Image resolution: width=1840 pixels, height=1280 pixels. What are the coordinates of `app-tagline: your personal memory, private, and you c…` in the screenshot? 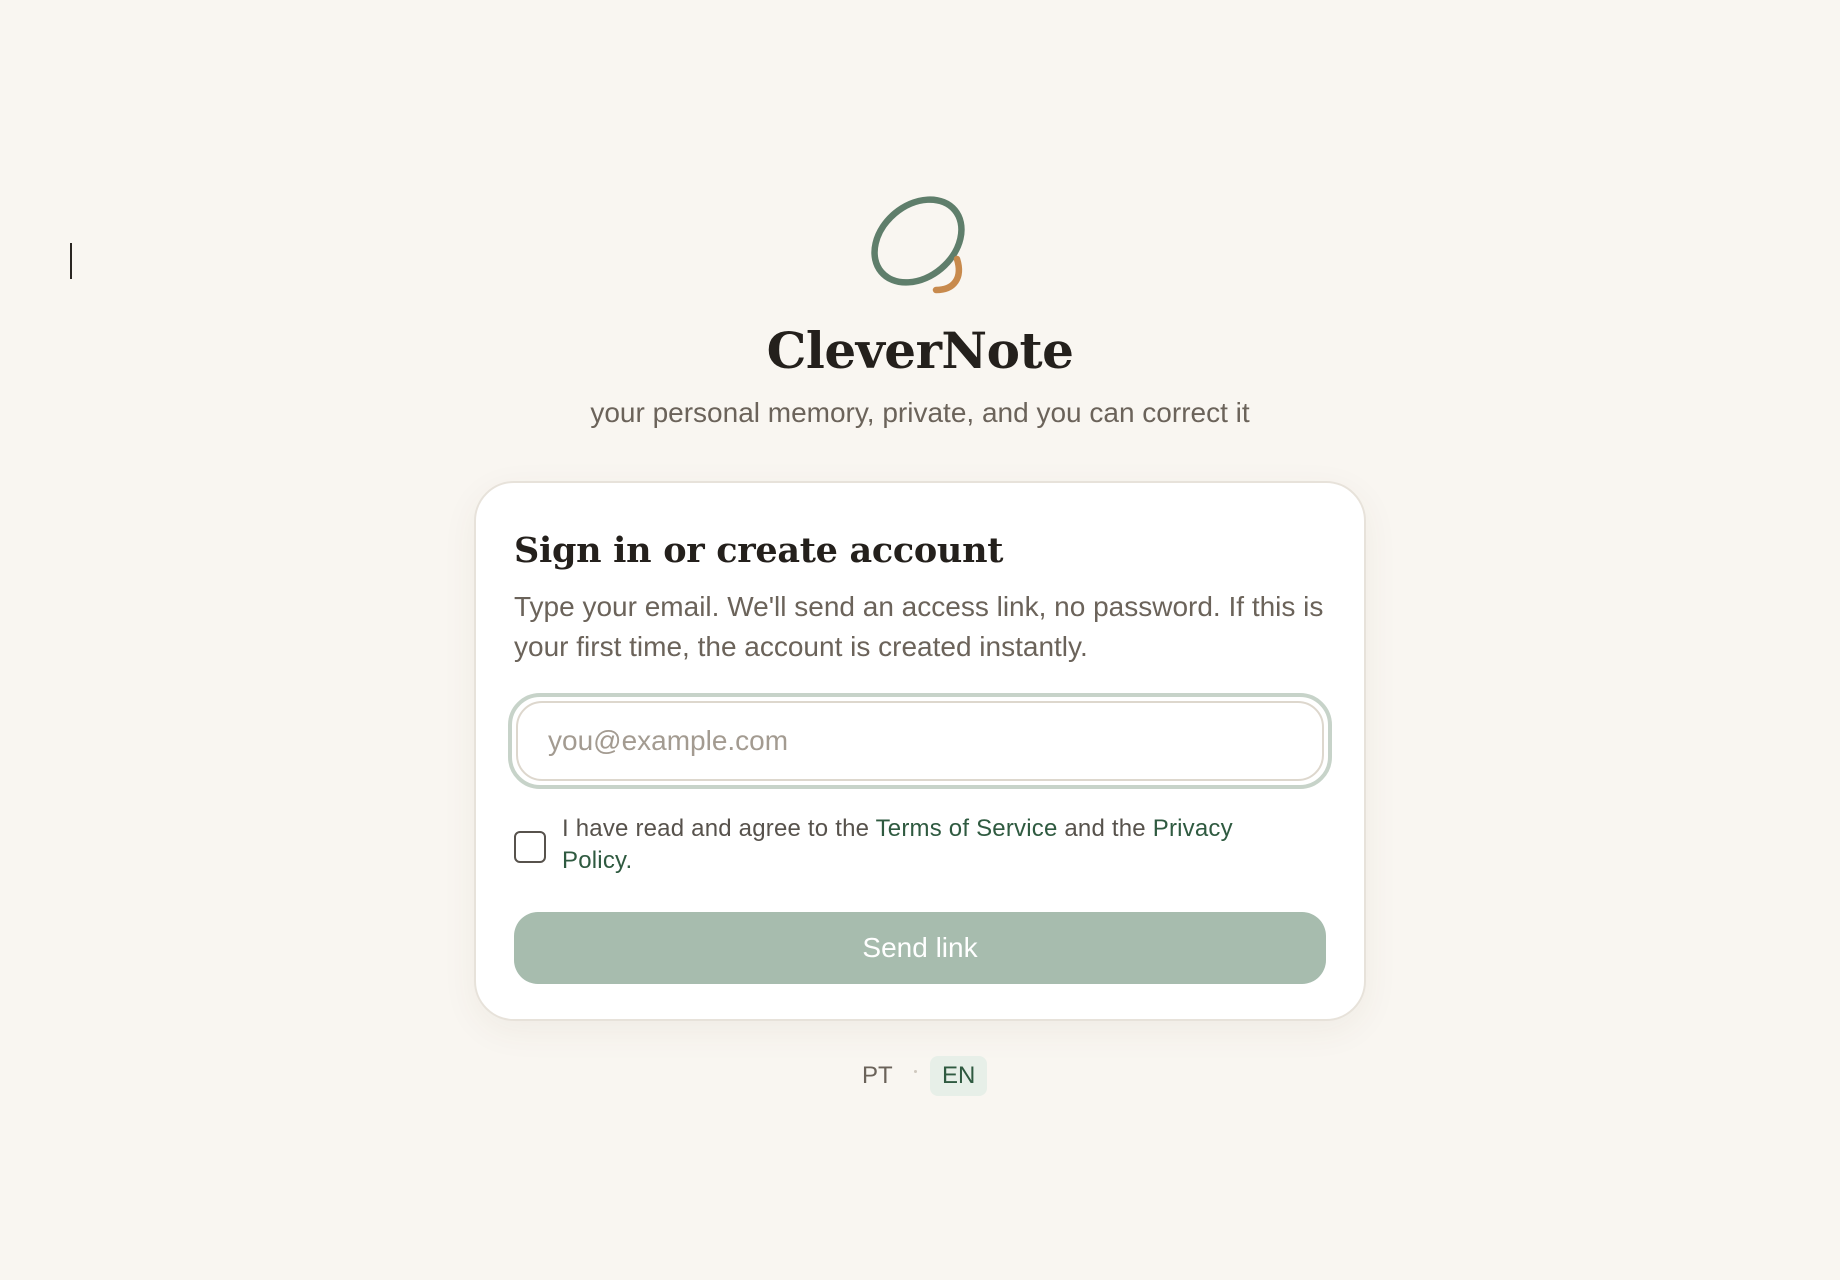 It's located at (920, 412).